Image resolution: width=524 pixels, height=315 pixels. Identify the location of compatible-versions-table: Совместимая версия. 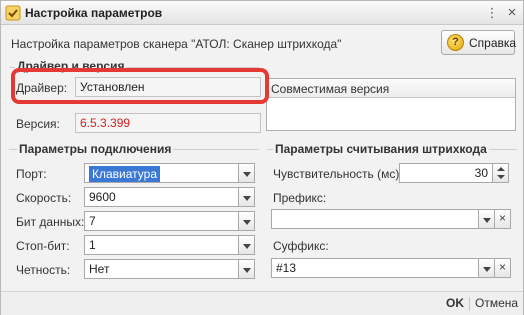
(391, 104).